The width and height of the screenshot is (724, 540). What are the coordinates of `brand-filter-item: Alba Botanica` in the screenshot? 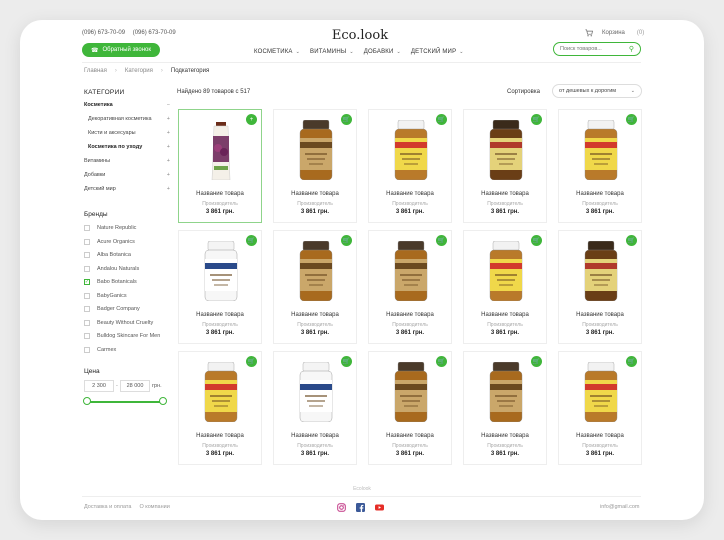 It's located at (107, 255).